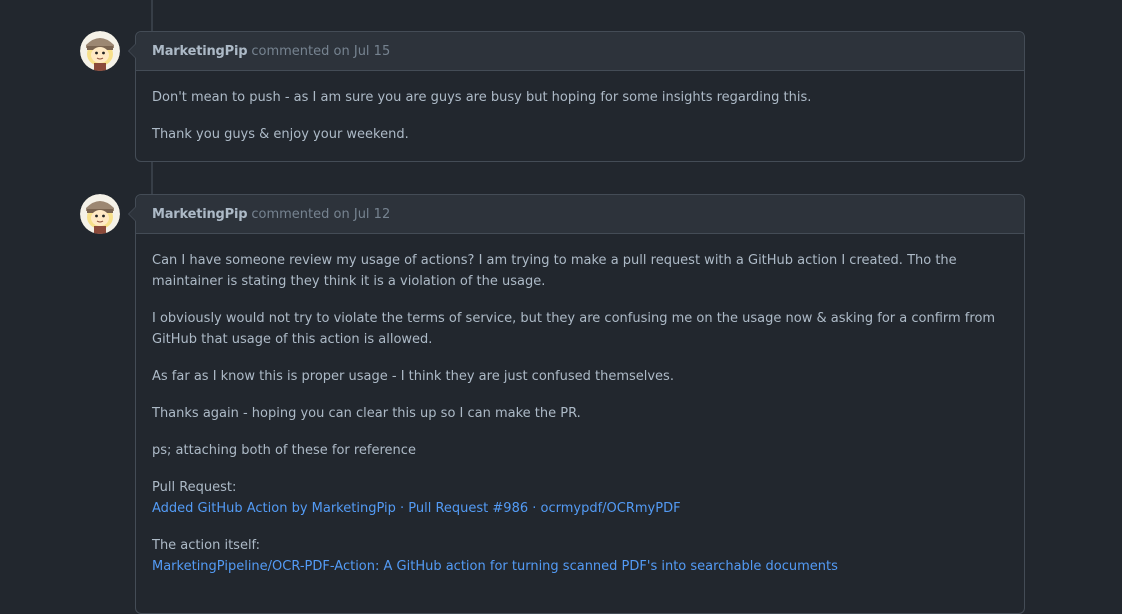  I want to click on comment-date-link: on Jul 12, so click(362, 214).